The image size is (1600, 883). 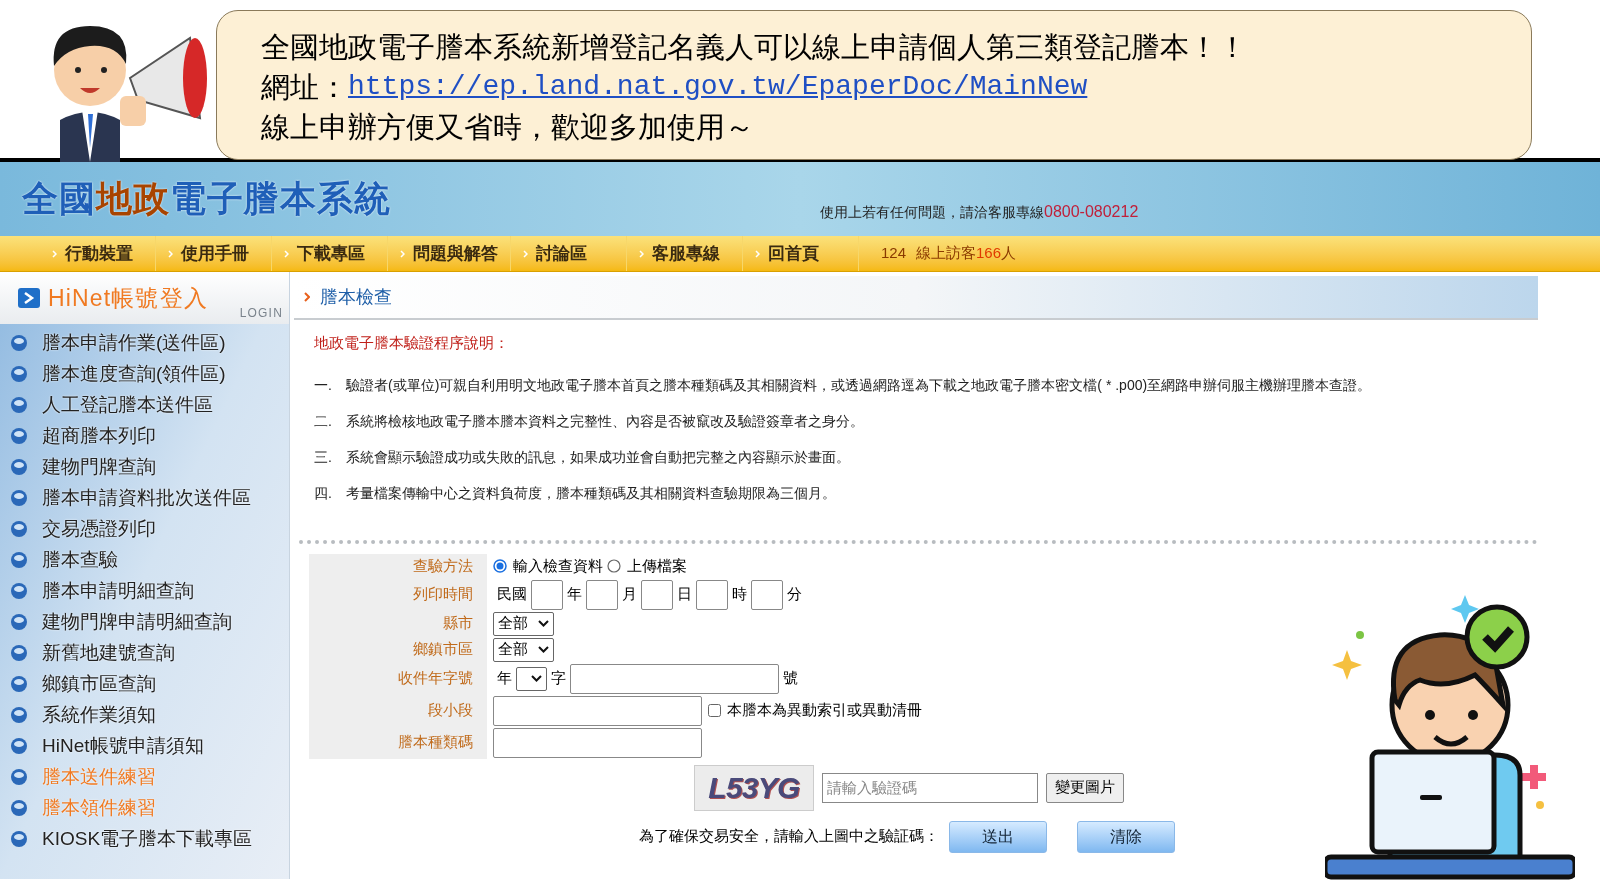 I want to click on dropdown, so click(x=531, y=678).